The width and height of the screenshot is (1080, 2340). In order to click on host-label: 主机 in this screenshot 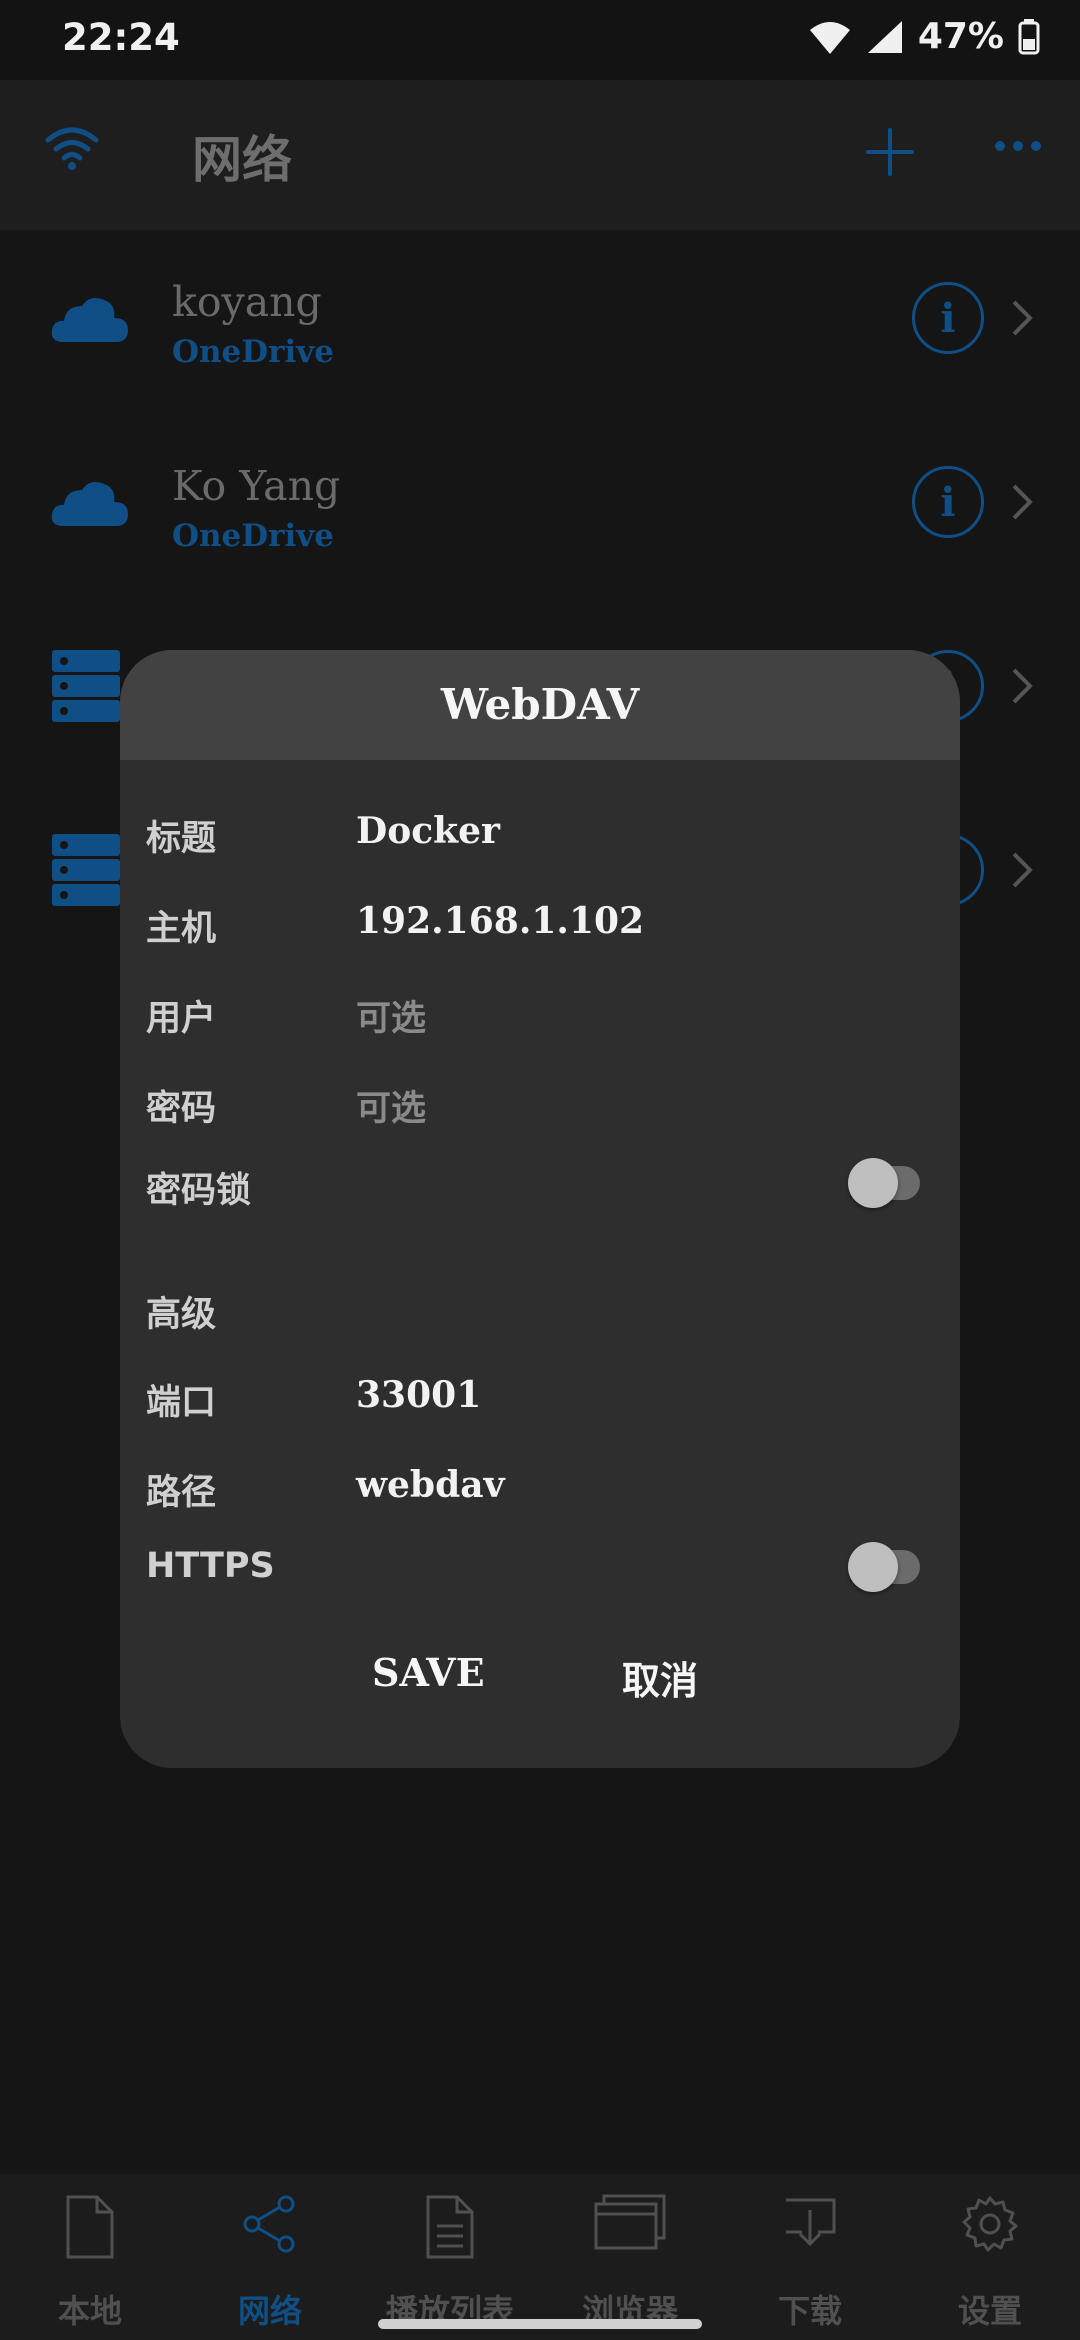, I will do `click(181, 929)`.